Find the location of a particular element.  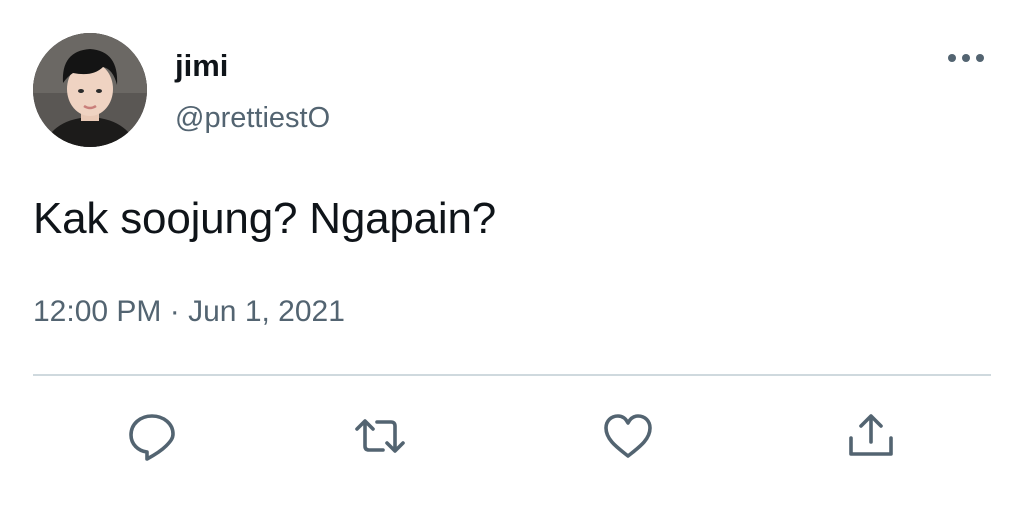

tweet-date: Jun 1, 2021 is located at coordinates (266, 311).